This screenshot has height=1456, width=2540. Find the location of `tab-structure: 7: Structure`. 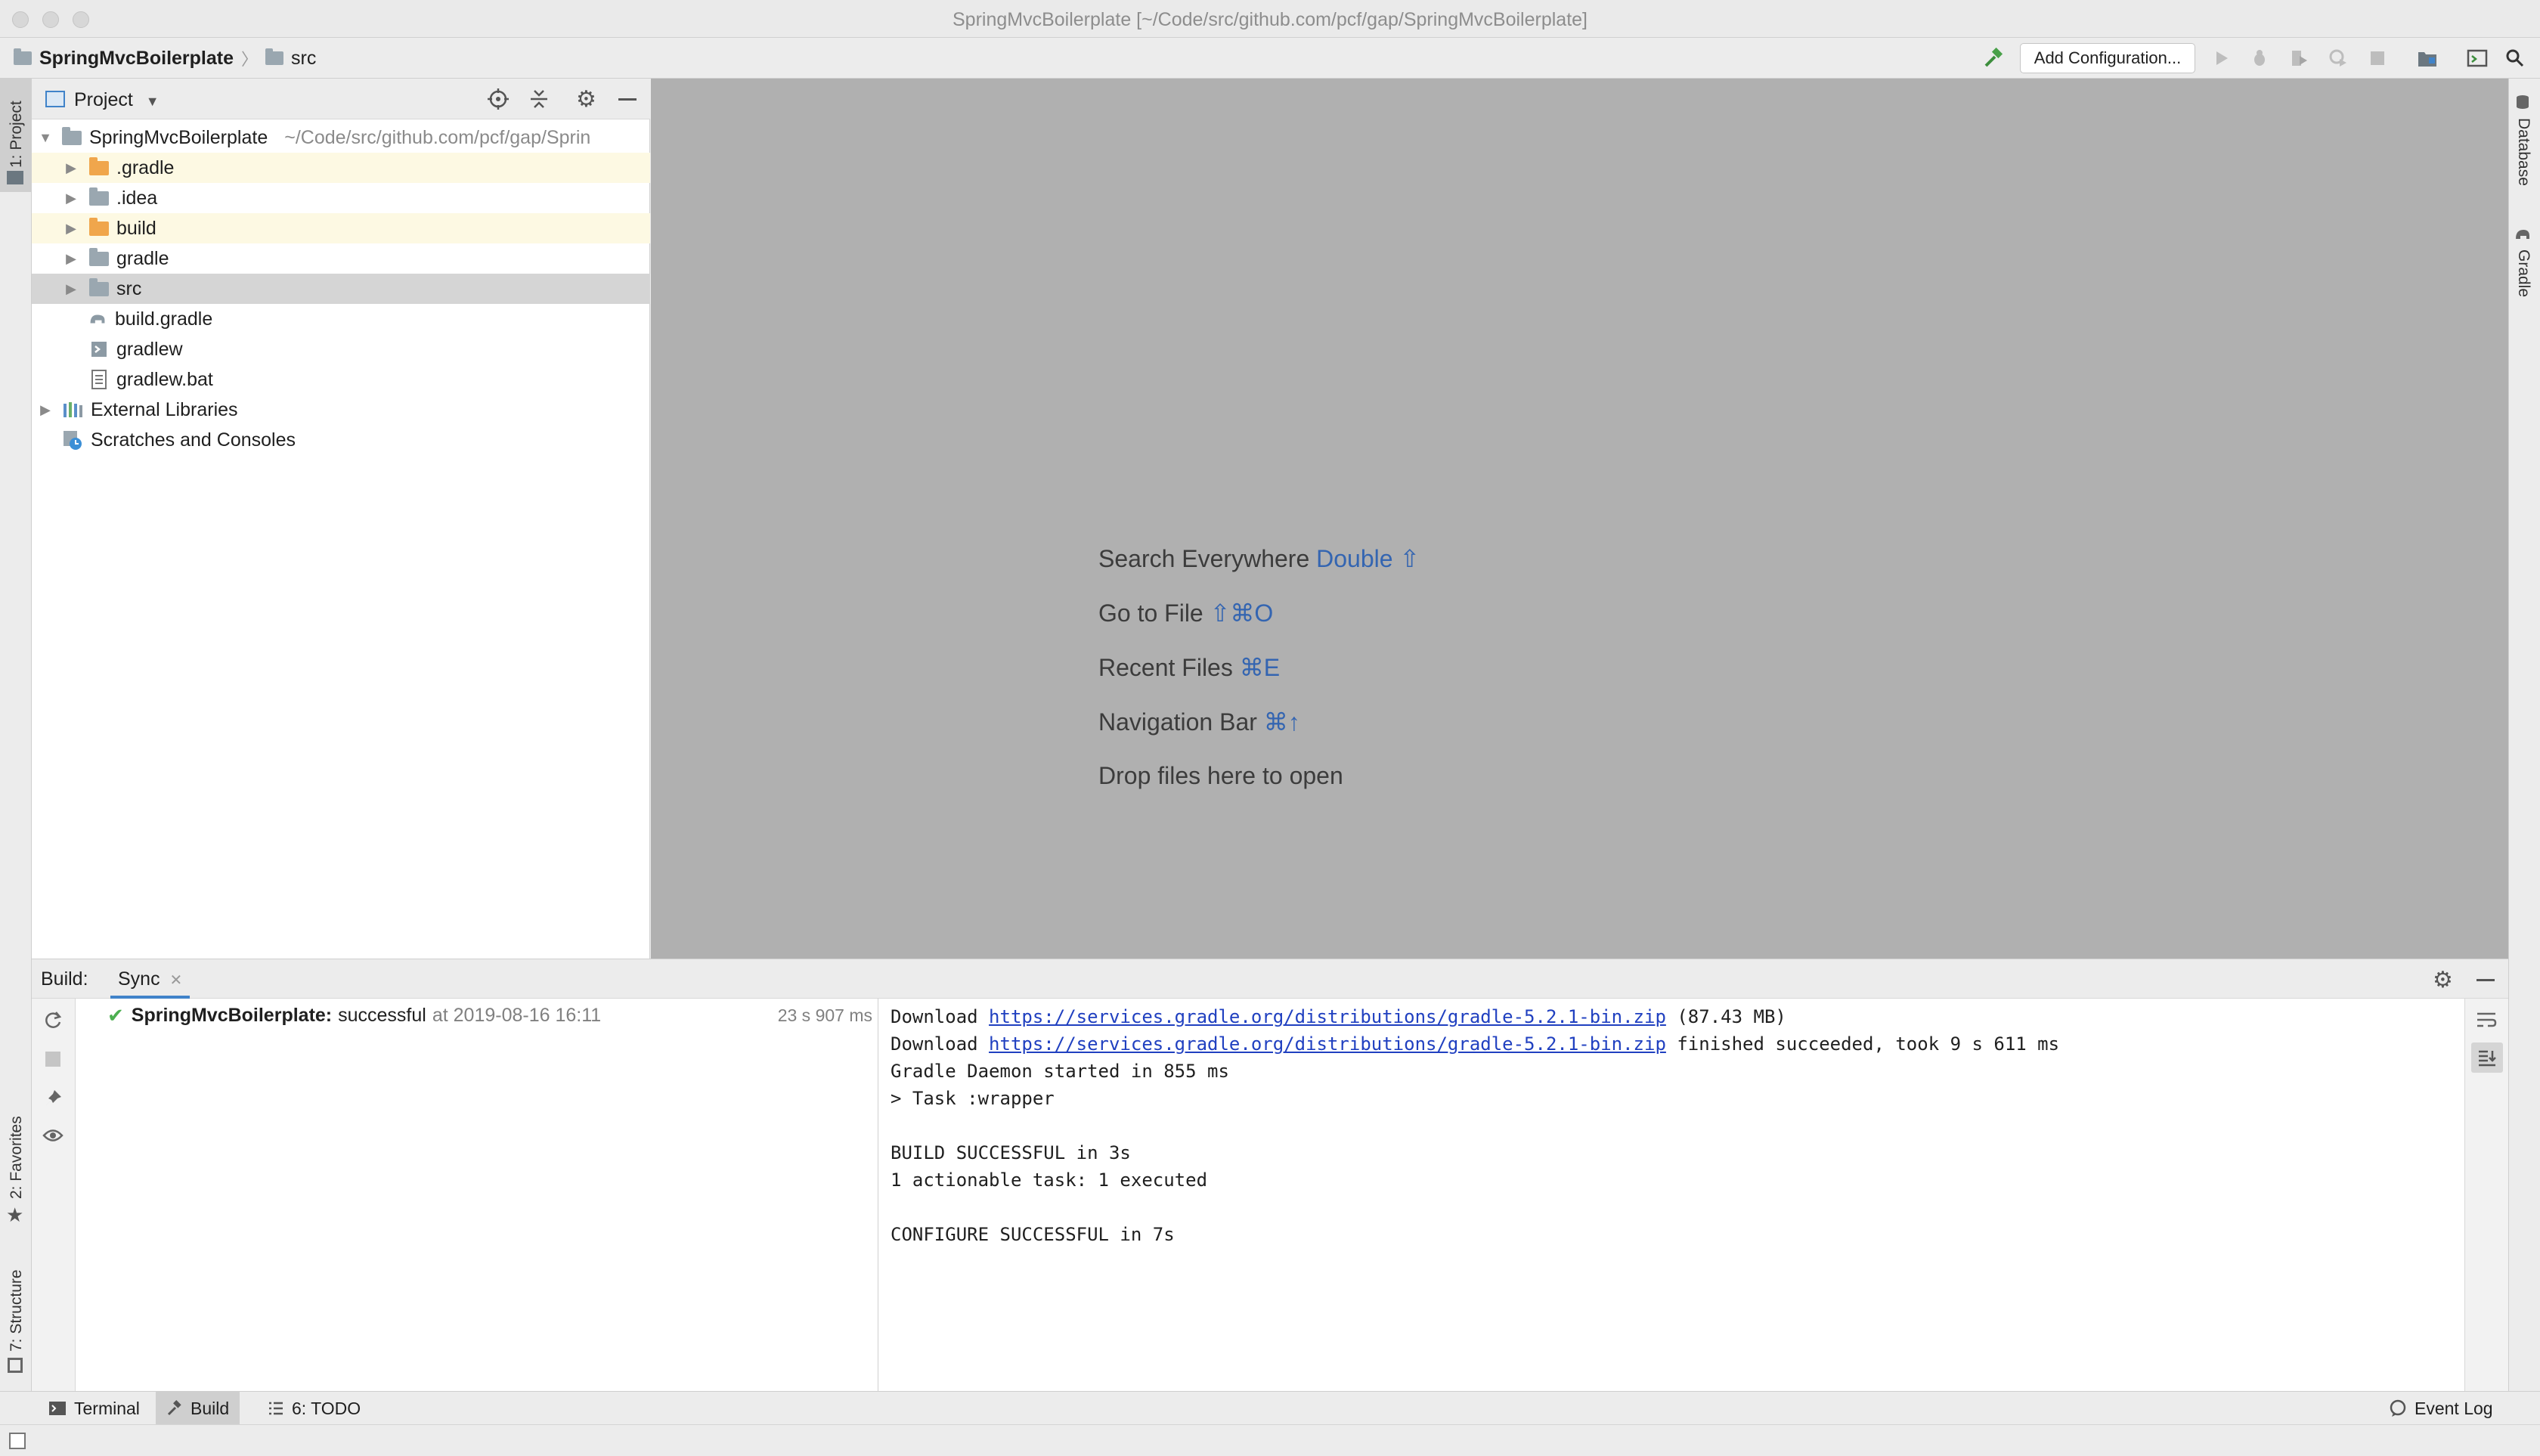

tab-structure: 7: Structure is located at coordinates (17, 1310).